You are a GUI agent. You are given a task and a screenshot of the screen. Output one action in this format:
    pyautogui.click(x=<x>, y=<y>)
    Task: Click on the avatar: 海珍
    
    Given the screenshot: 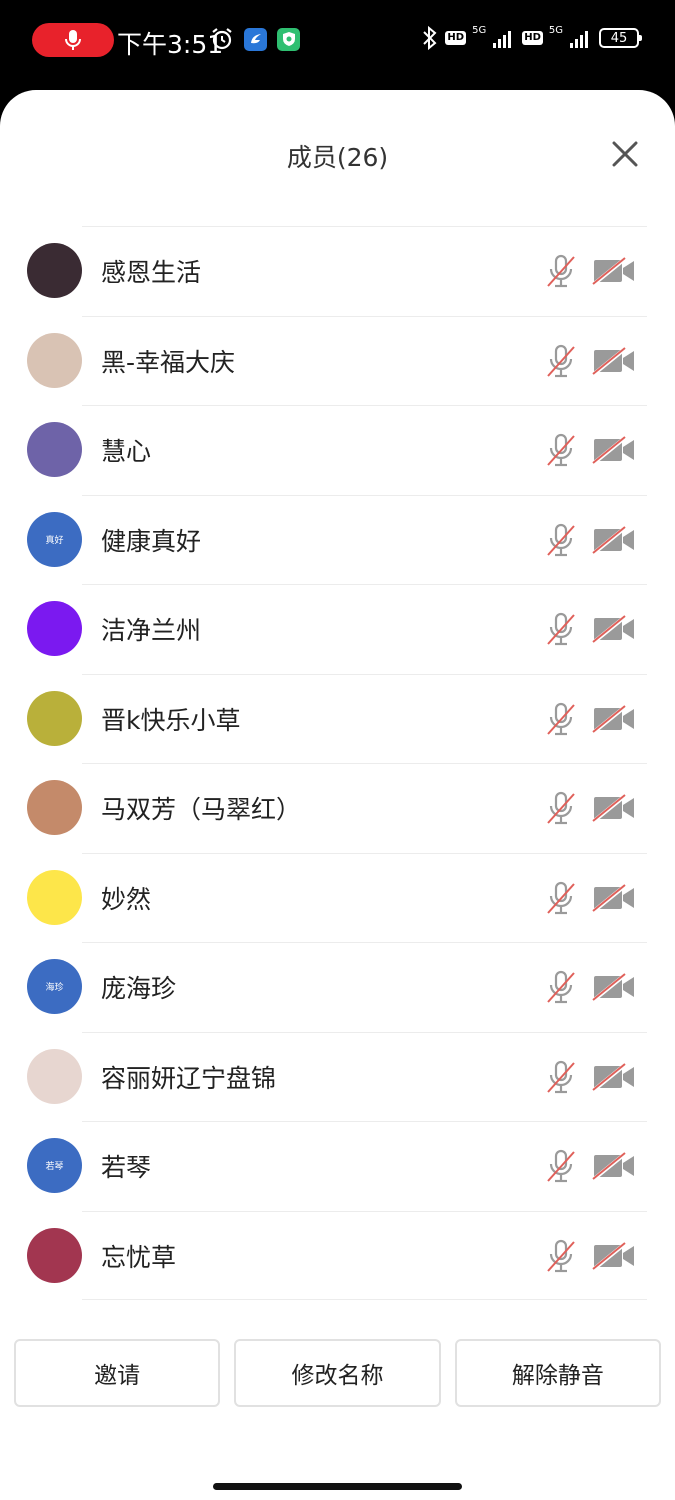 What is the action you would take?
    pyautogui.click(x=54, y=986)
    